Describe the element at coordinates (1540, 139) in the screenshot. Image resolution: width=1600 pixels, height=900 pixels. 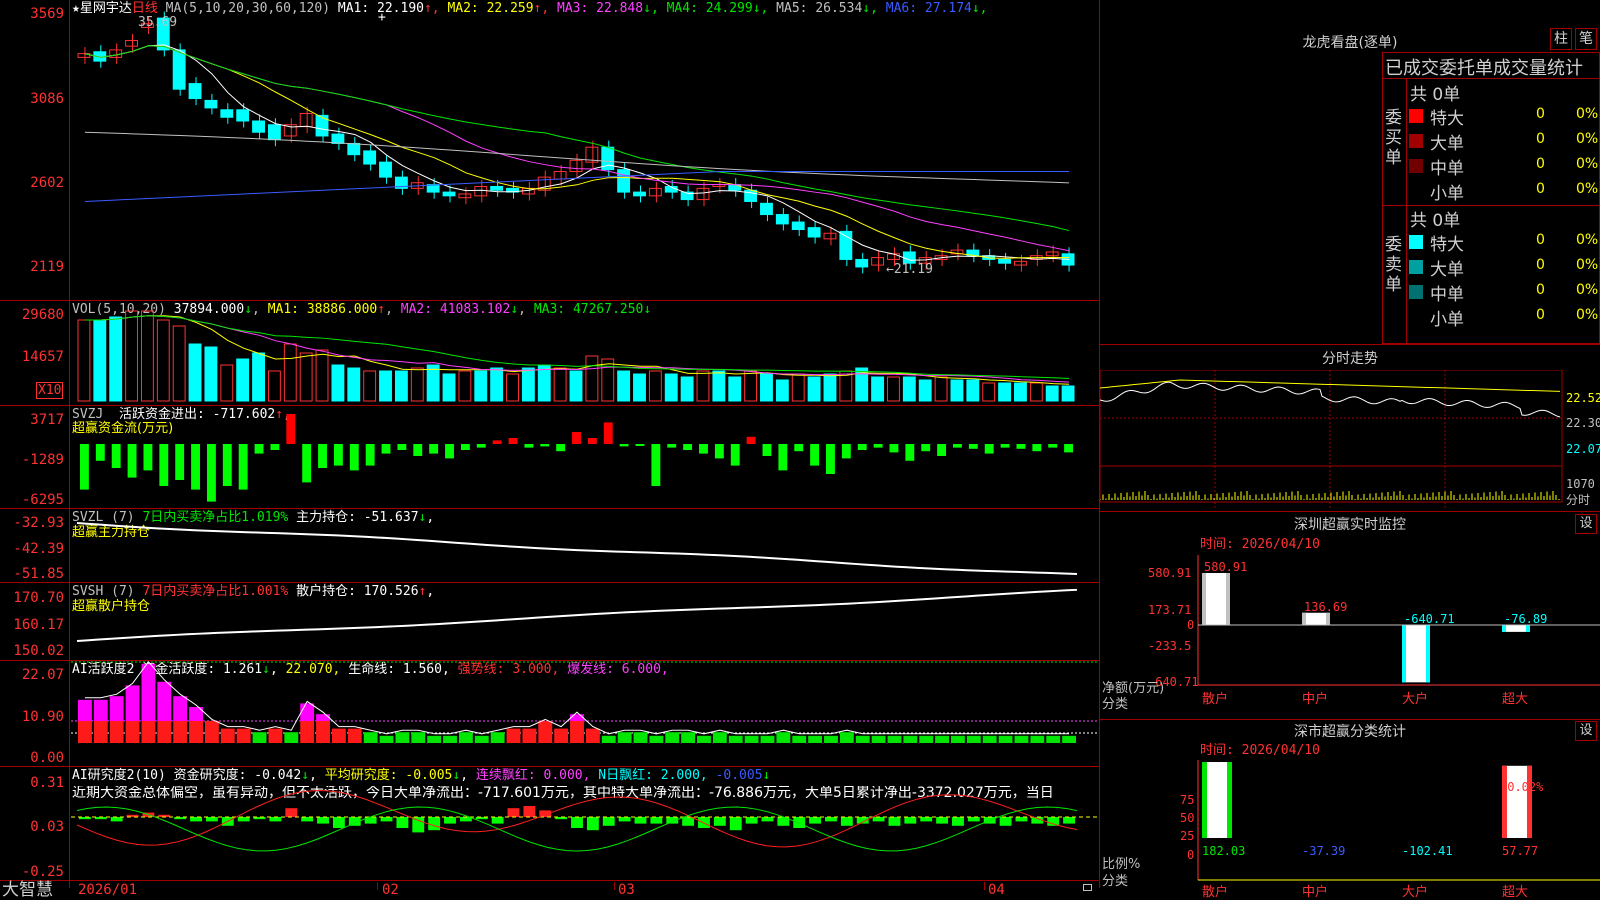
I see `order-count: 0` at that location.